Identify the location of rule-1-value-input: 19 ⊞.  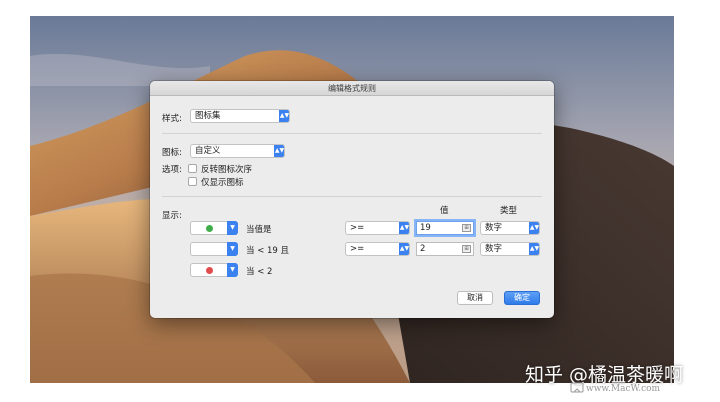
(445, 228).